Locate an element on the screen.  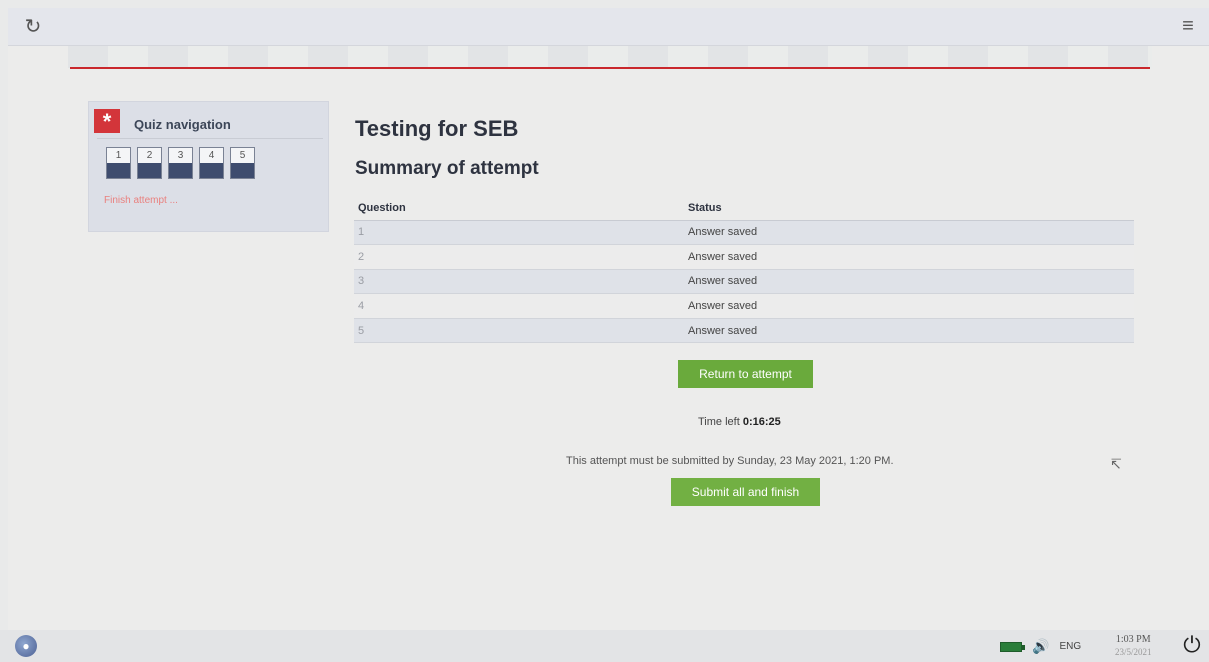
question-button-2: 2 is located at coordinates (149, 163).